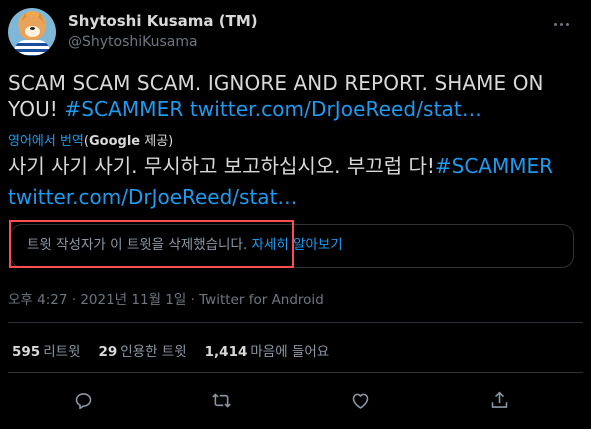  Describe the element at coordinates (295, 322) in the screenshot. I see `divider-top` at that location.